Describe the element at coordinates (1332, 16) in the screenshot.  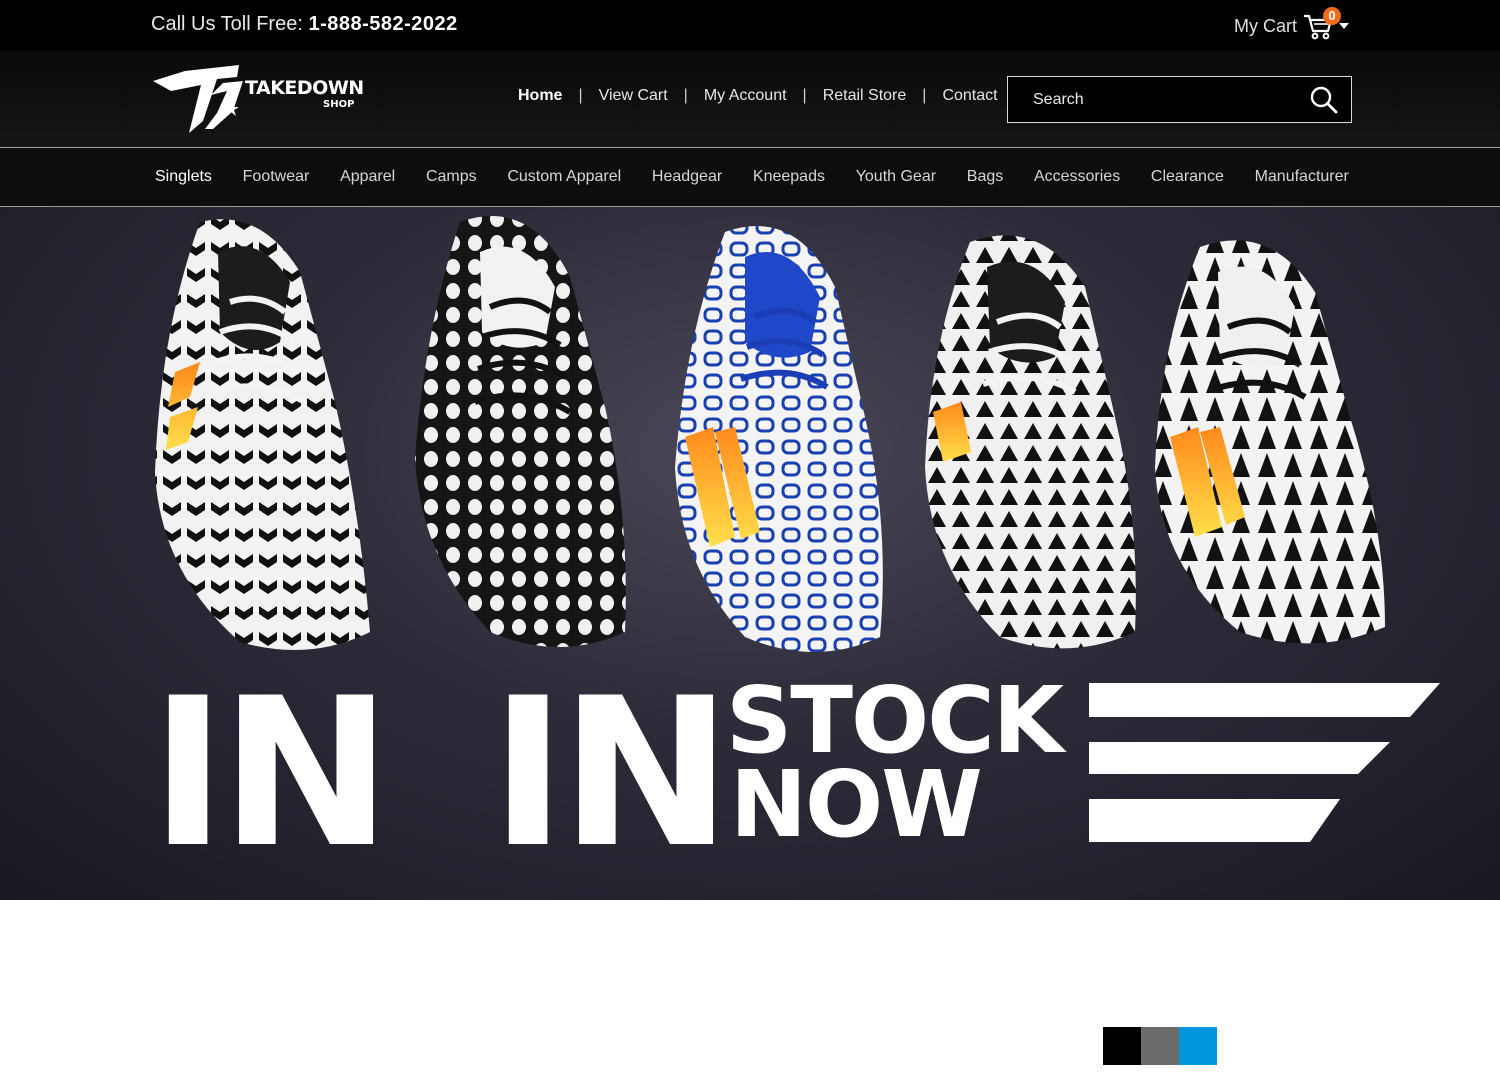
I see `cart-count-badge: 0` at that location.